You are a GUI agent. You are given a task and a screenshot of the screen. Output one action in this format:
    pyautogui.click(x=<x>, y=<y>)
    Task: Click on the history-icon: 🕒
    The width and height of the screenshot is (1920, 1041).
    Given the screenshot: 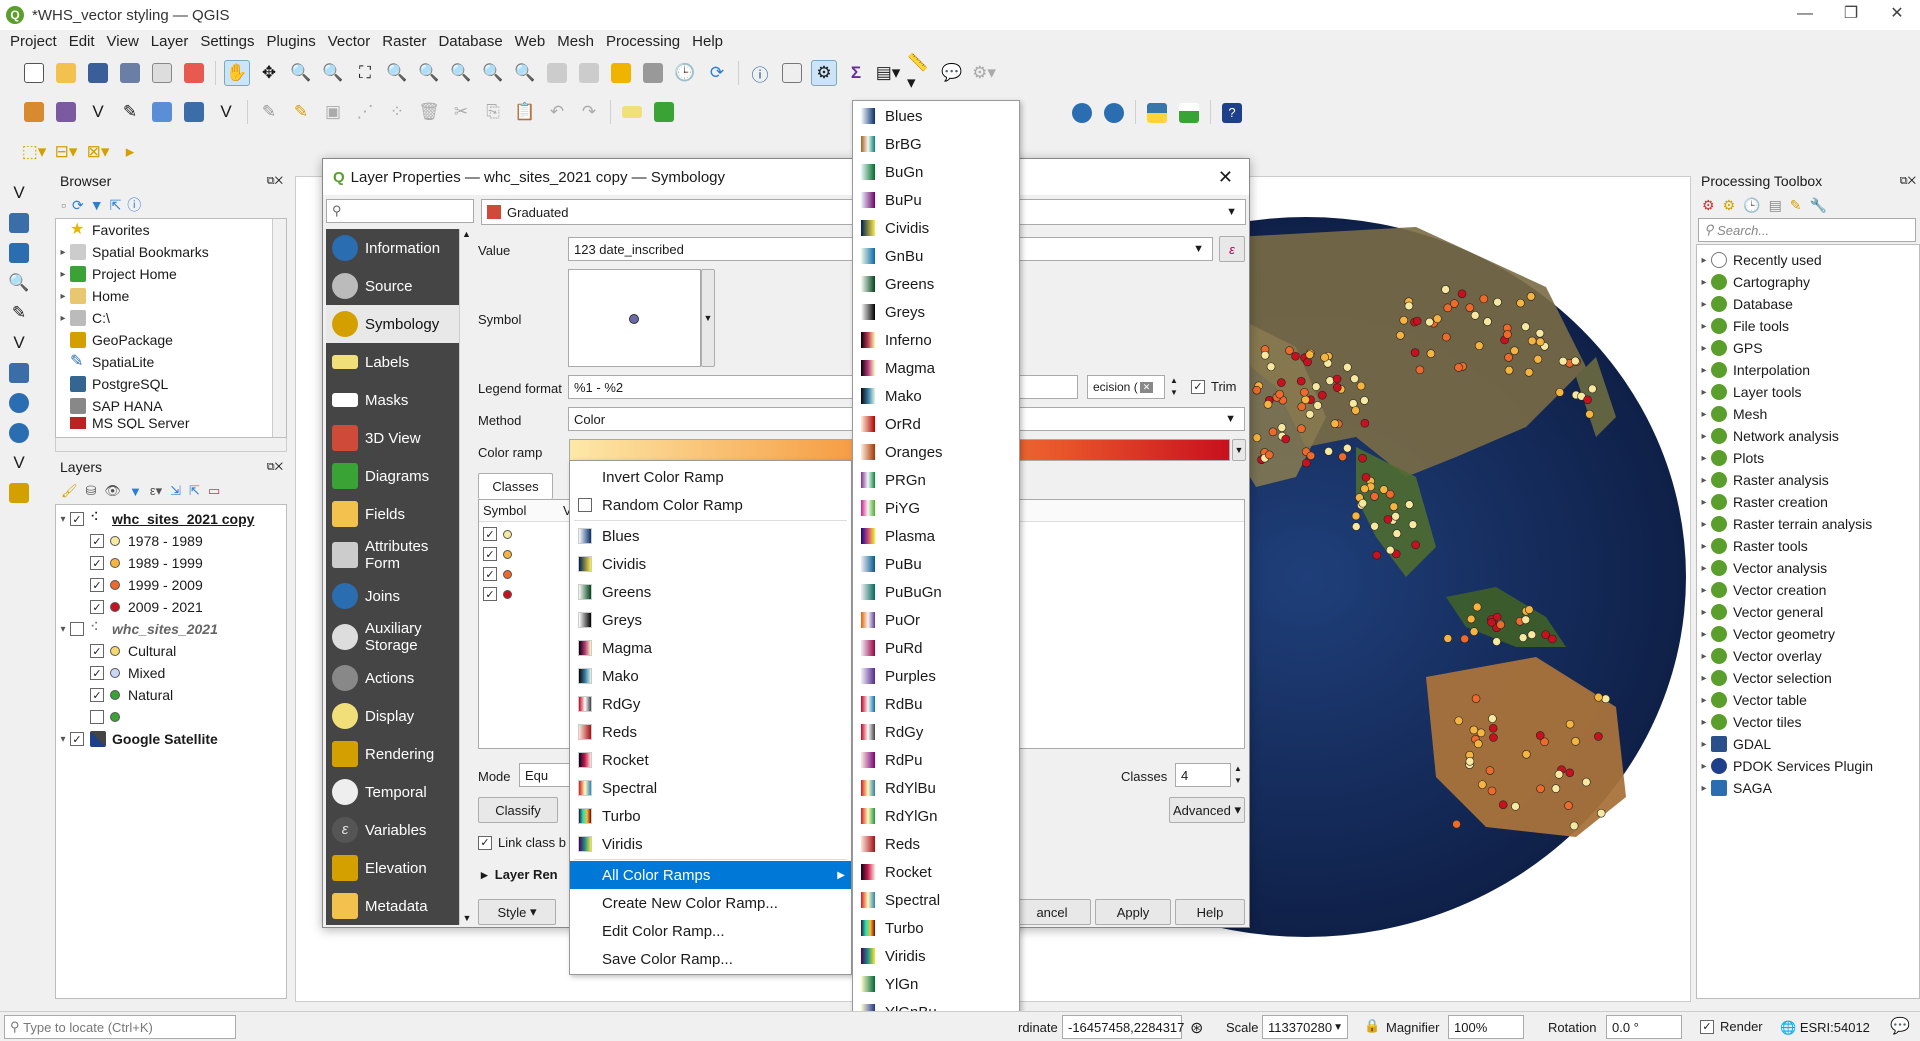 What is the action you would take?
    pyautogui.click(x=1751, y=205)
    